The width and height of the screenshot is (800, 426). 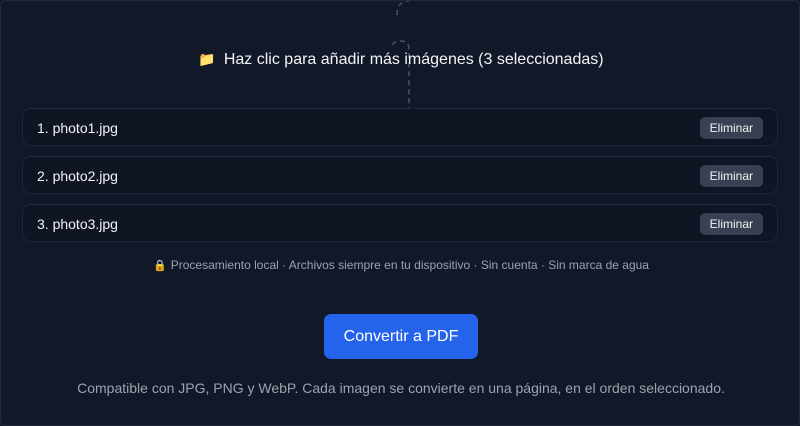 I want to click on convert-to-pdf-button: Convertir a PDF, so click(x=401, y=336).